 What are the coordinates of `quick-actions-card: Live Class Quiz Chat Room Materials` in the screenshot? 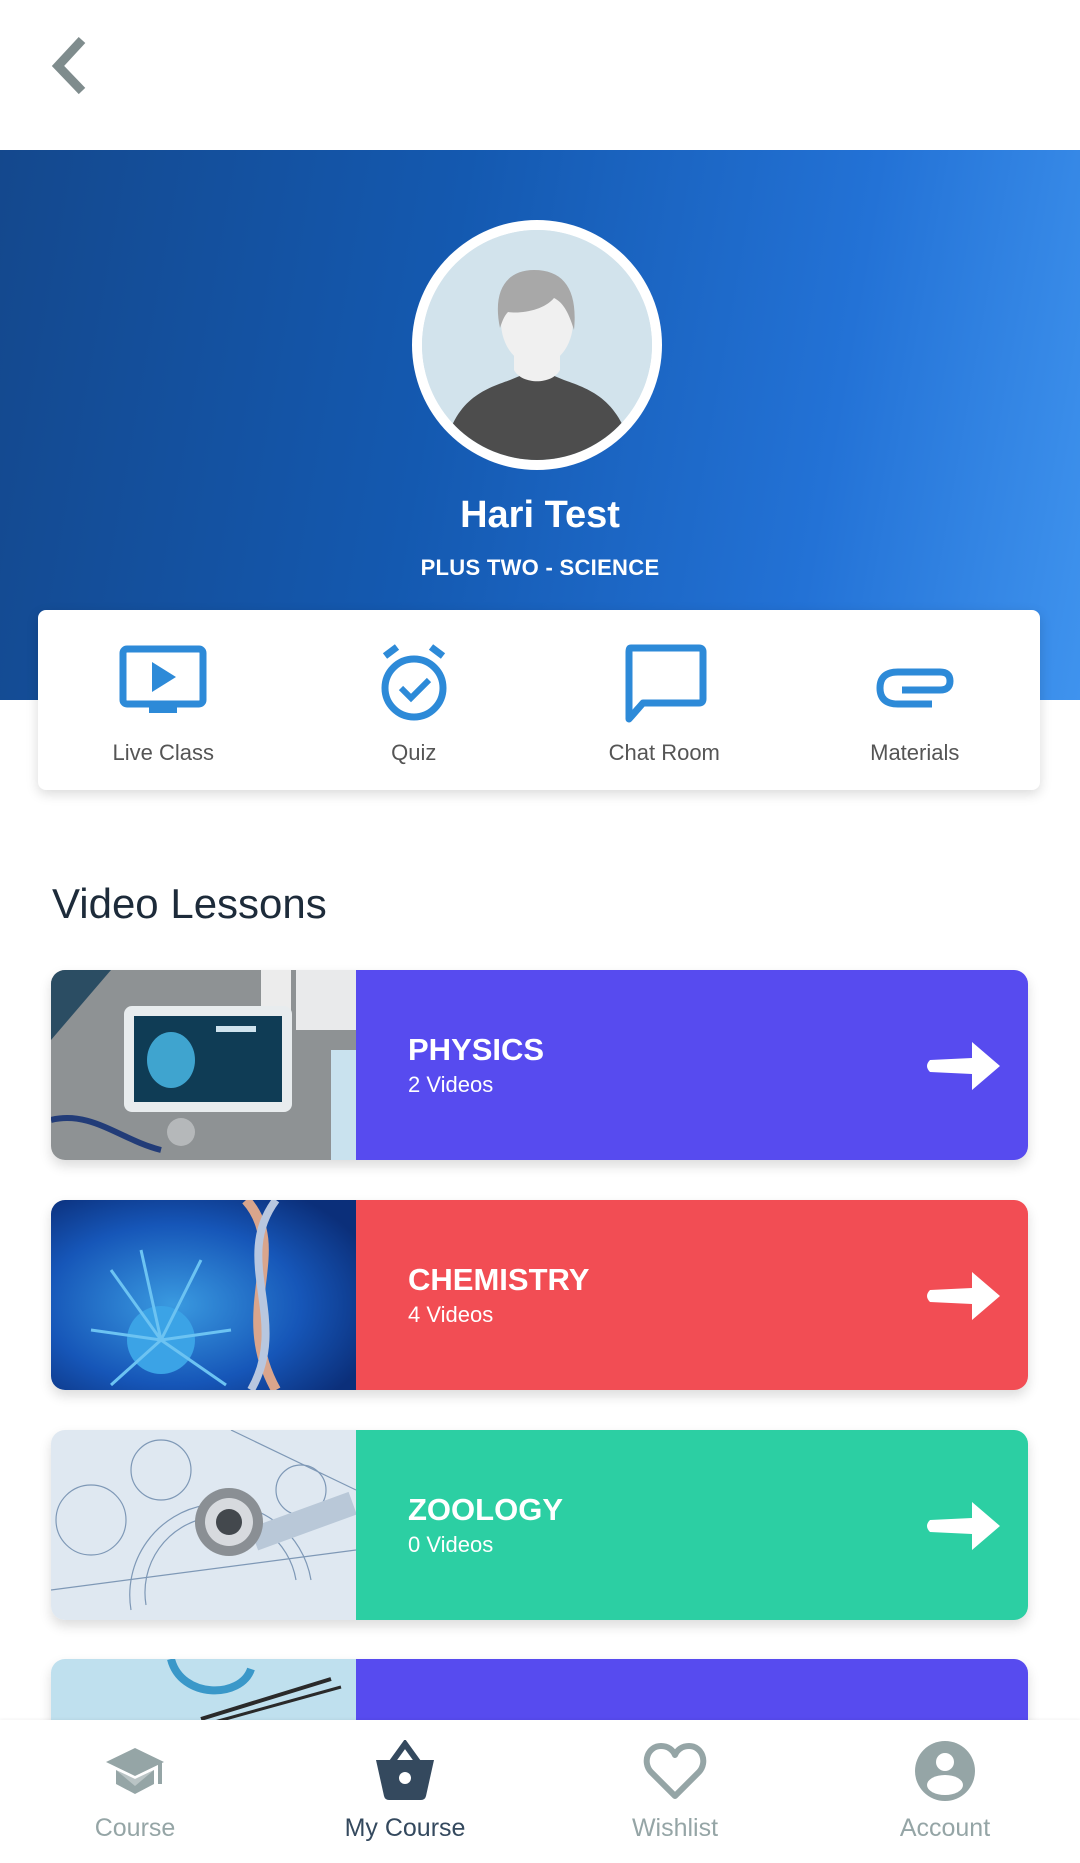 It's located at (539, 700).